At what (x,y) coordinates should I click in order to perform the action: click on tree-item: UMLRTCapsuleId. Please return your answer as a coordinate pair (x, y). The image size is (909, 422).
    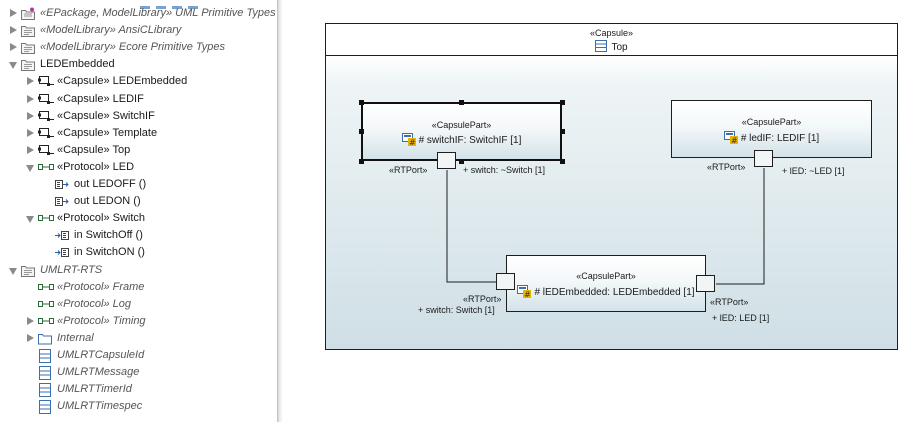
    Looking at the image, I should click on (138, 355).